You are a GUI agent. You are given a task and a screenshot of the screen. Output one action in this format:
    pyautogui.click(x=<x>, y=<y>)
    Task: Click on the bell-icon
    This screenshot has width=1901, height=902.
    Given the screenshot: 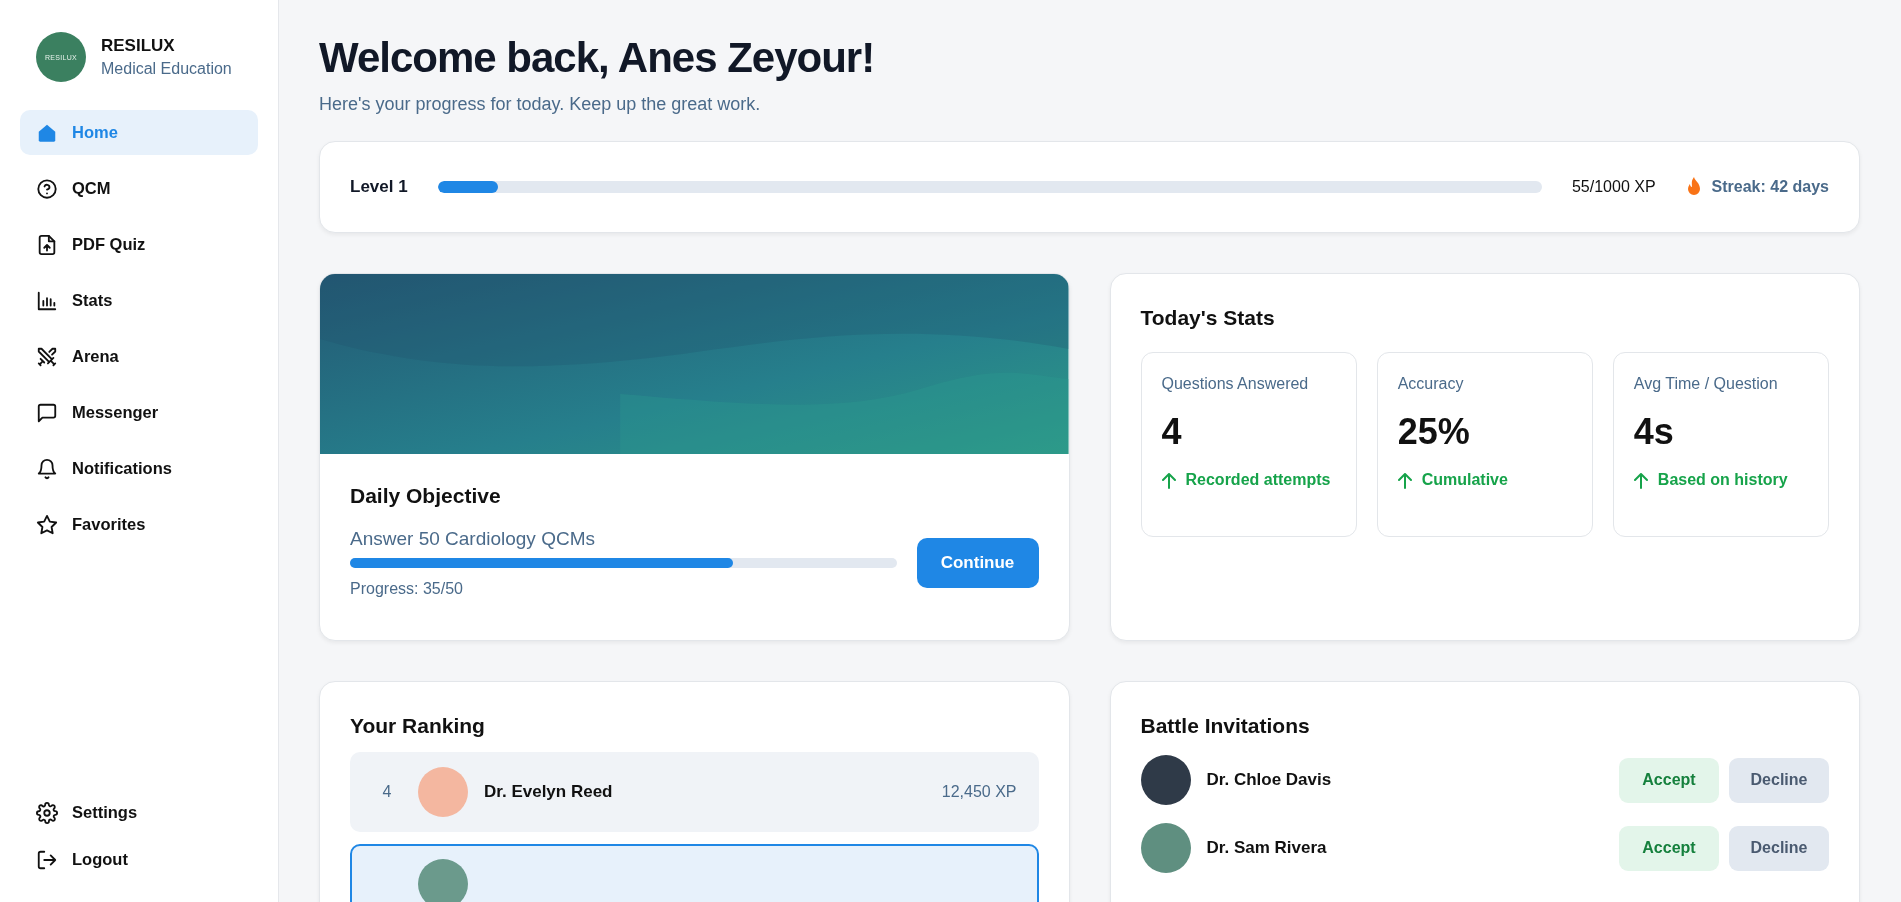 What is the action you would take?
    pyautogui.click(x=47, y=468)
    